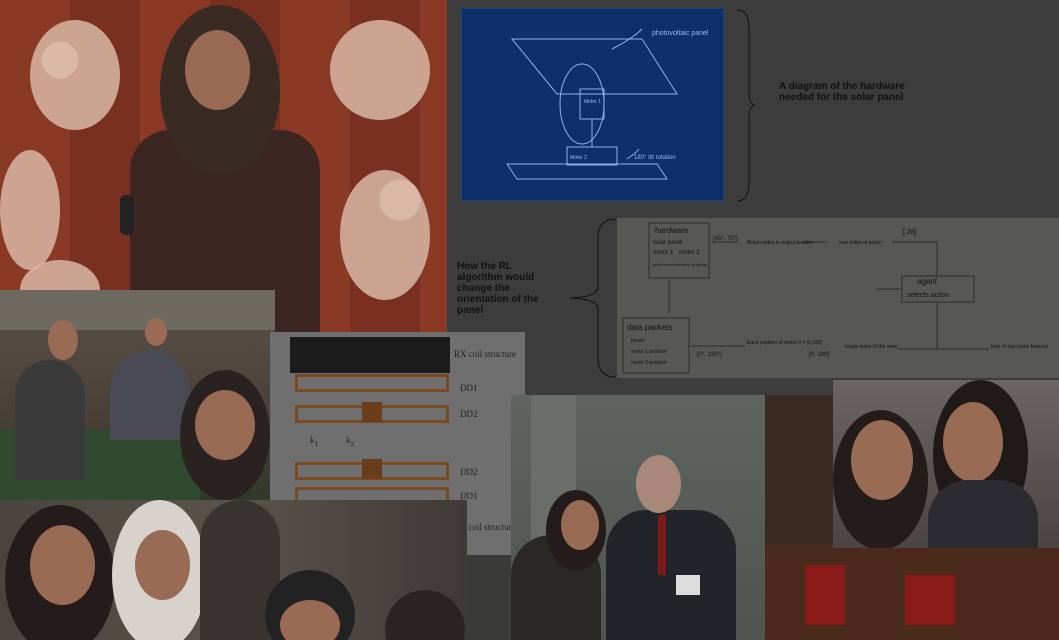  What do you see at coordinates (638, 341) in the screenshot?
I see `data-item-0: power` at bounding box center [638, 341].